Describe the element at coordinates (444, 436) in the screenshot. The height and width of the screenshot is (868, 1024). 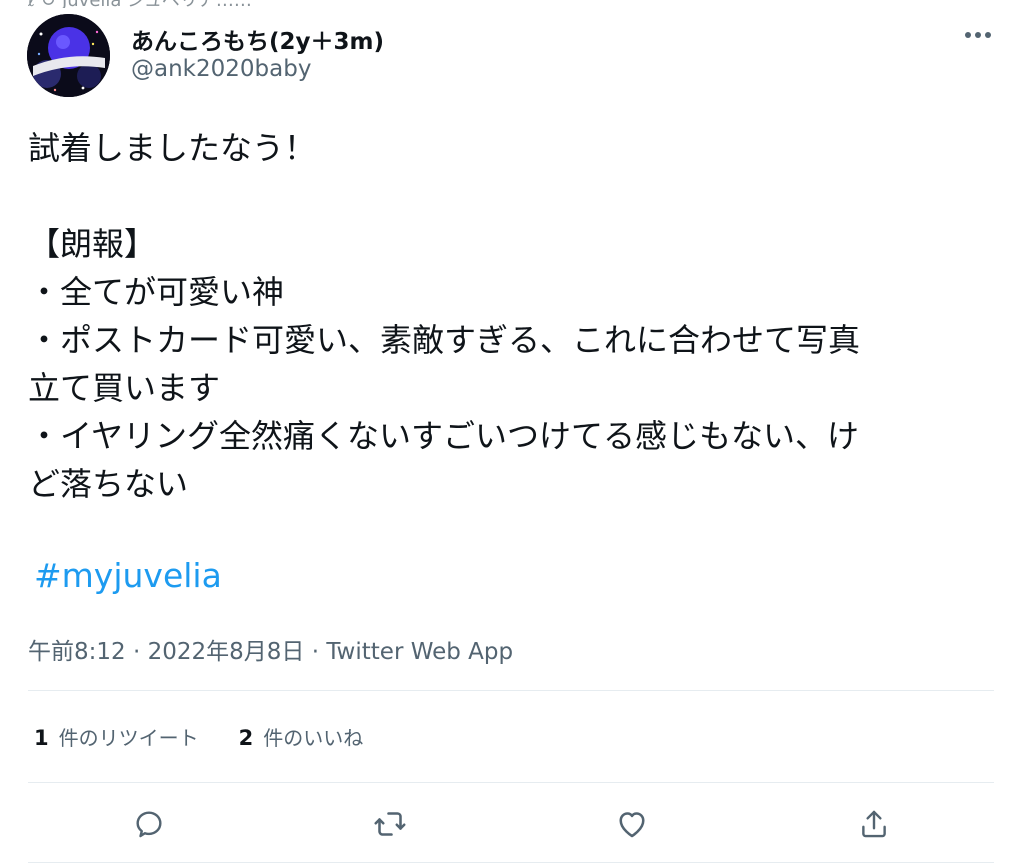
I see `tweet-line: ・イヤリング全然痛くないすごいつけてる感じもない、け` at that location.